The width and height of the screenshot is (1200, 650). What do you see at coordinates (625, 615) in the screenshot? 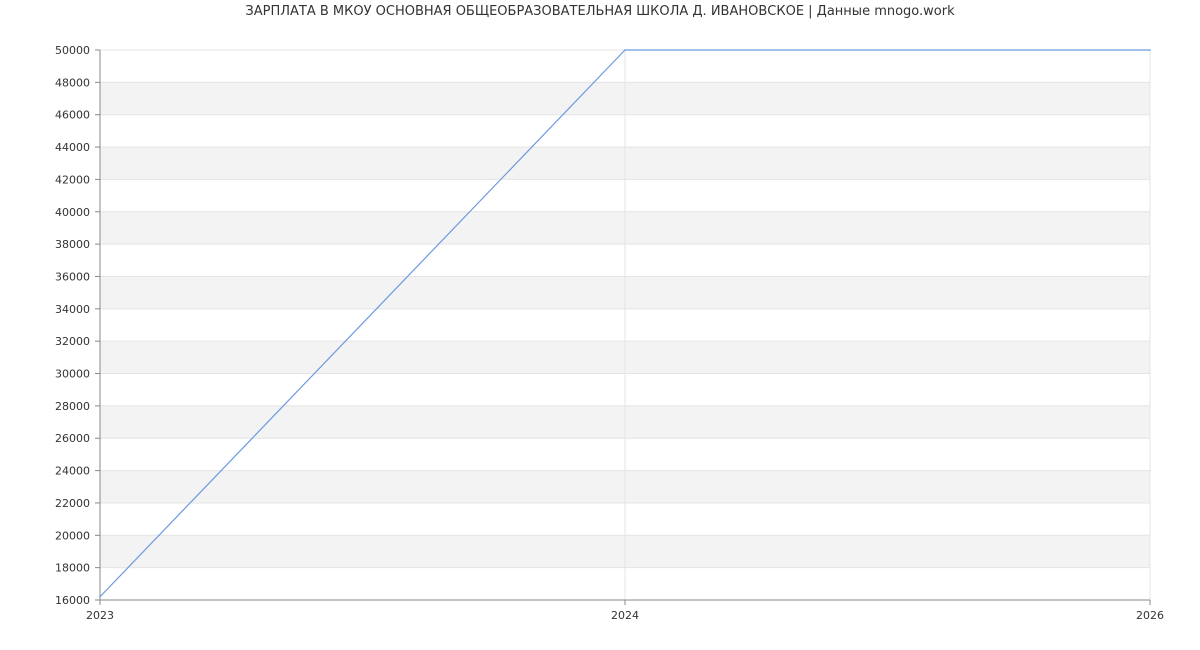
I see `x-tick-label: 2024` at bounding box center [625, 615].